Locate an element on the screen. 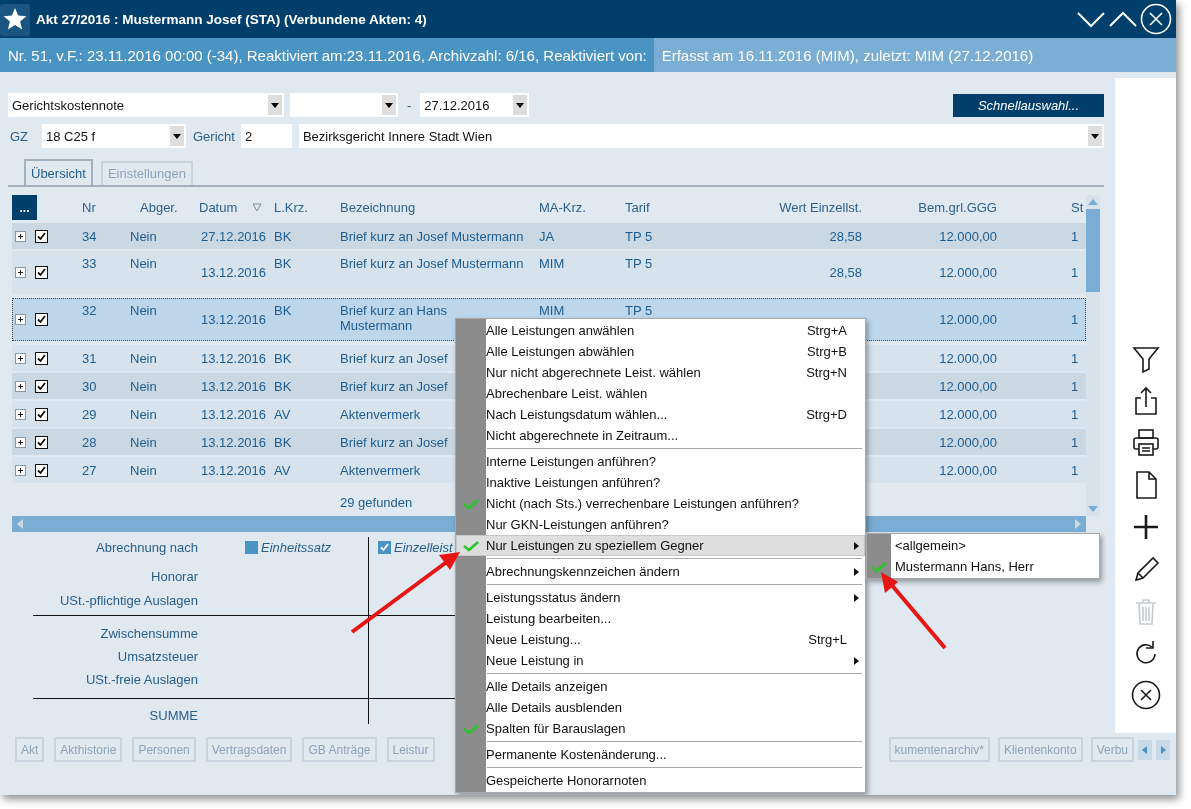 Image resolution: width=1191 pixels, height=809 pixels. summary-label: USt.-freie Auslagen is located at coordinates (141, 679).